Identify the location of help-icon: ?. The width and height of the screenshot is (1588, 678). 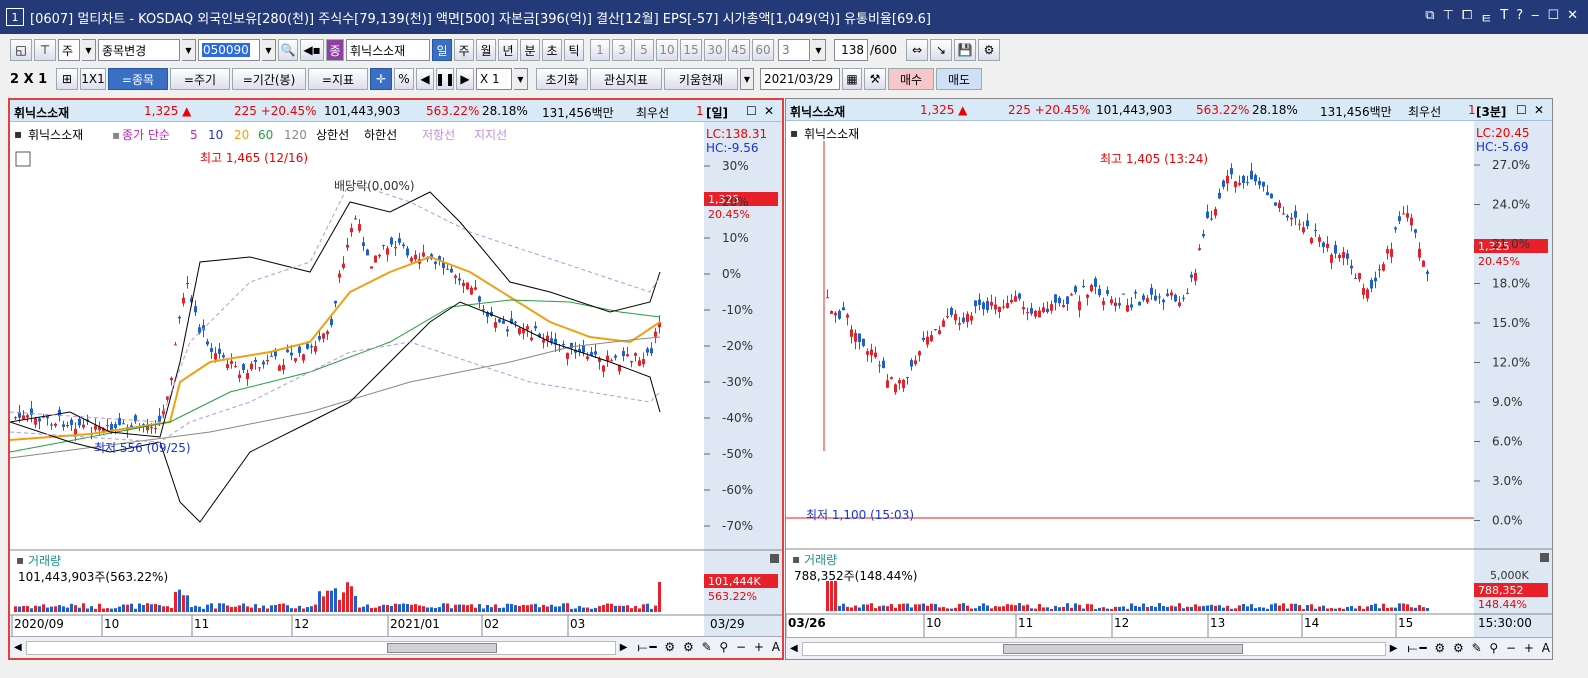
(1519, 17).